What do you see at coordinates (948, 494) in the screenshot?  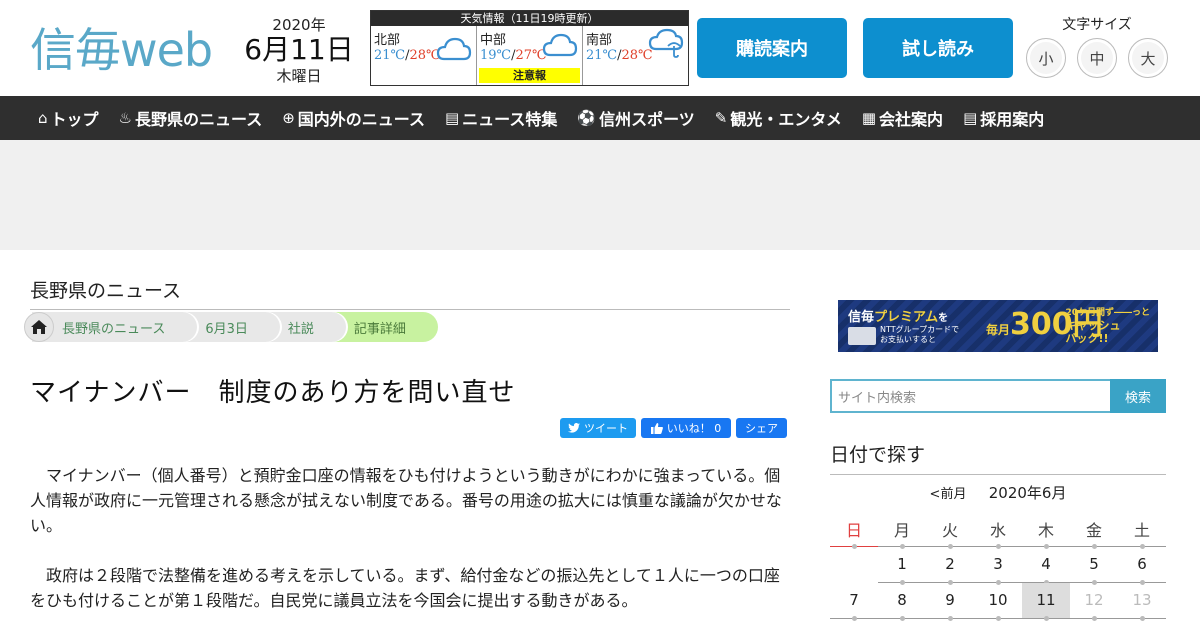 I see `prev-month-link: <前月` at bounding box center [948, 494].